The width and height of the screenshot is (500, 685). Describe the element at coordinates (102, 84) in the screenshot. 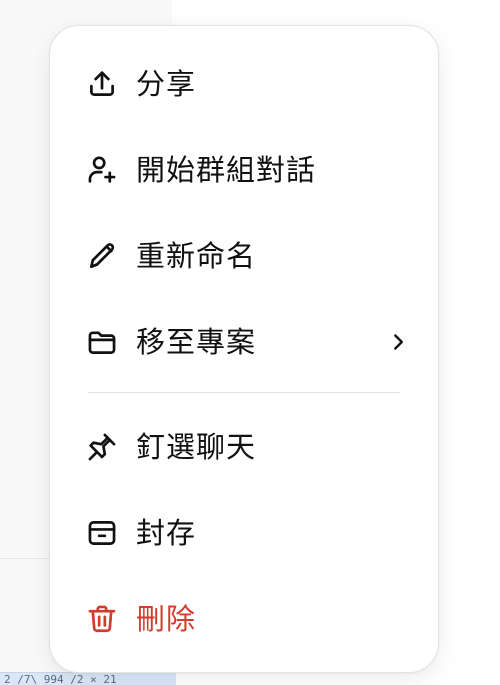

I see `share-icon` at that location.